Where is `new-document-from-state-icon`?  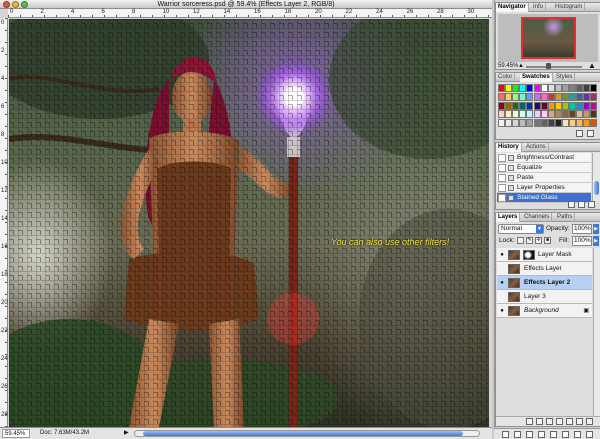
new-document-from-state-icon is located at coordinates (571, 204).